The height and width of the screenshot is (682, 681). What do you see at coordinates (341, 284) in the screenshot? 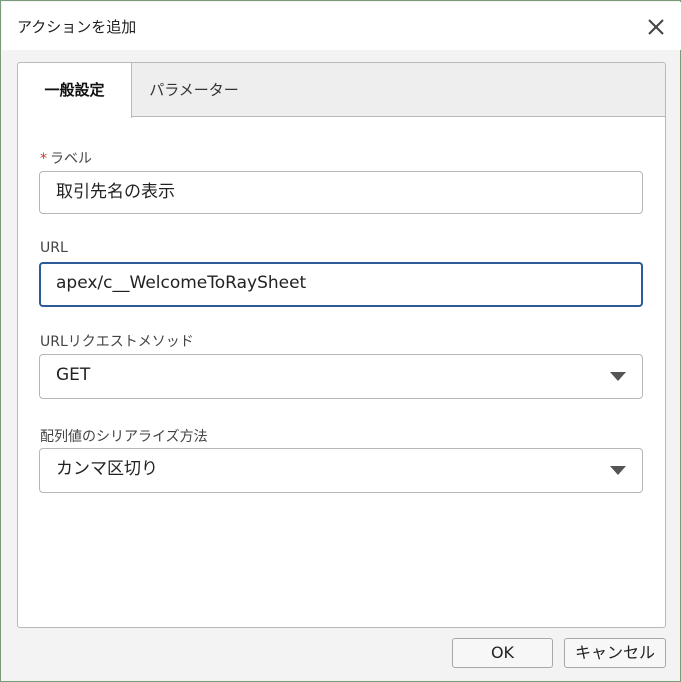
I see `url-input: apex/c__WelcomeToRaySheet` at bounding box center [341, 284].